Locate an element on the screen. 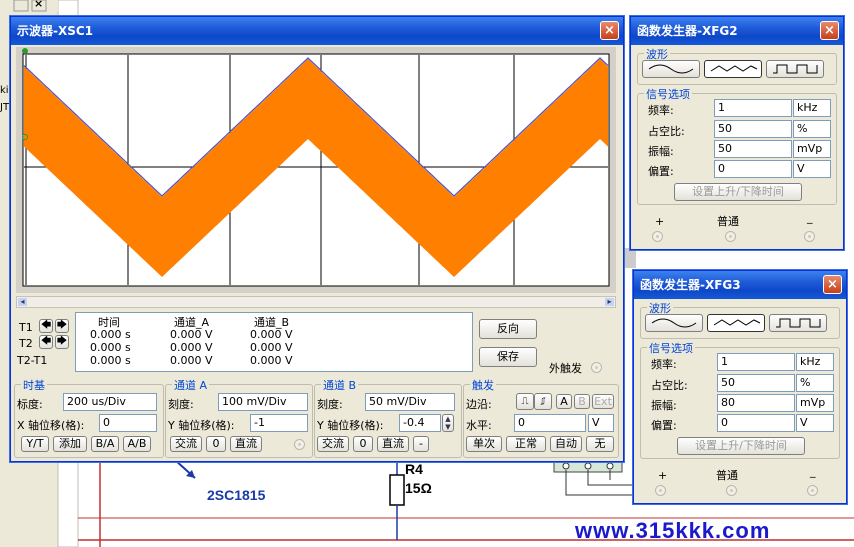  channel-b-minus-button: - is located at coordinates (421, 444).